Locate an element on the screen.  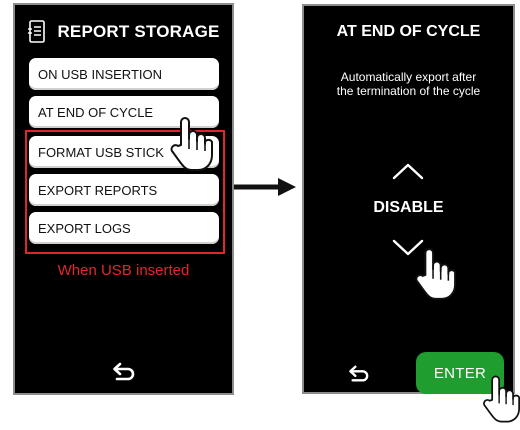
document-list-icon is located at coordinates (37, 31).